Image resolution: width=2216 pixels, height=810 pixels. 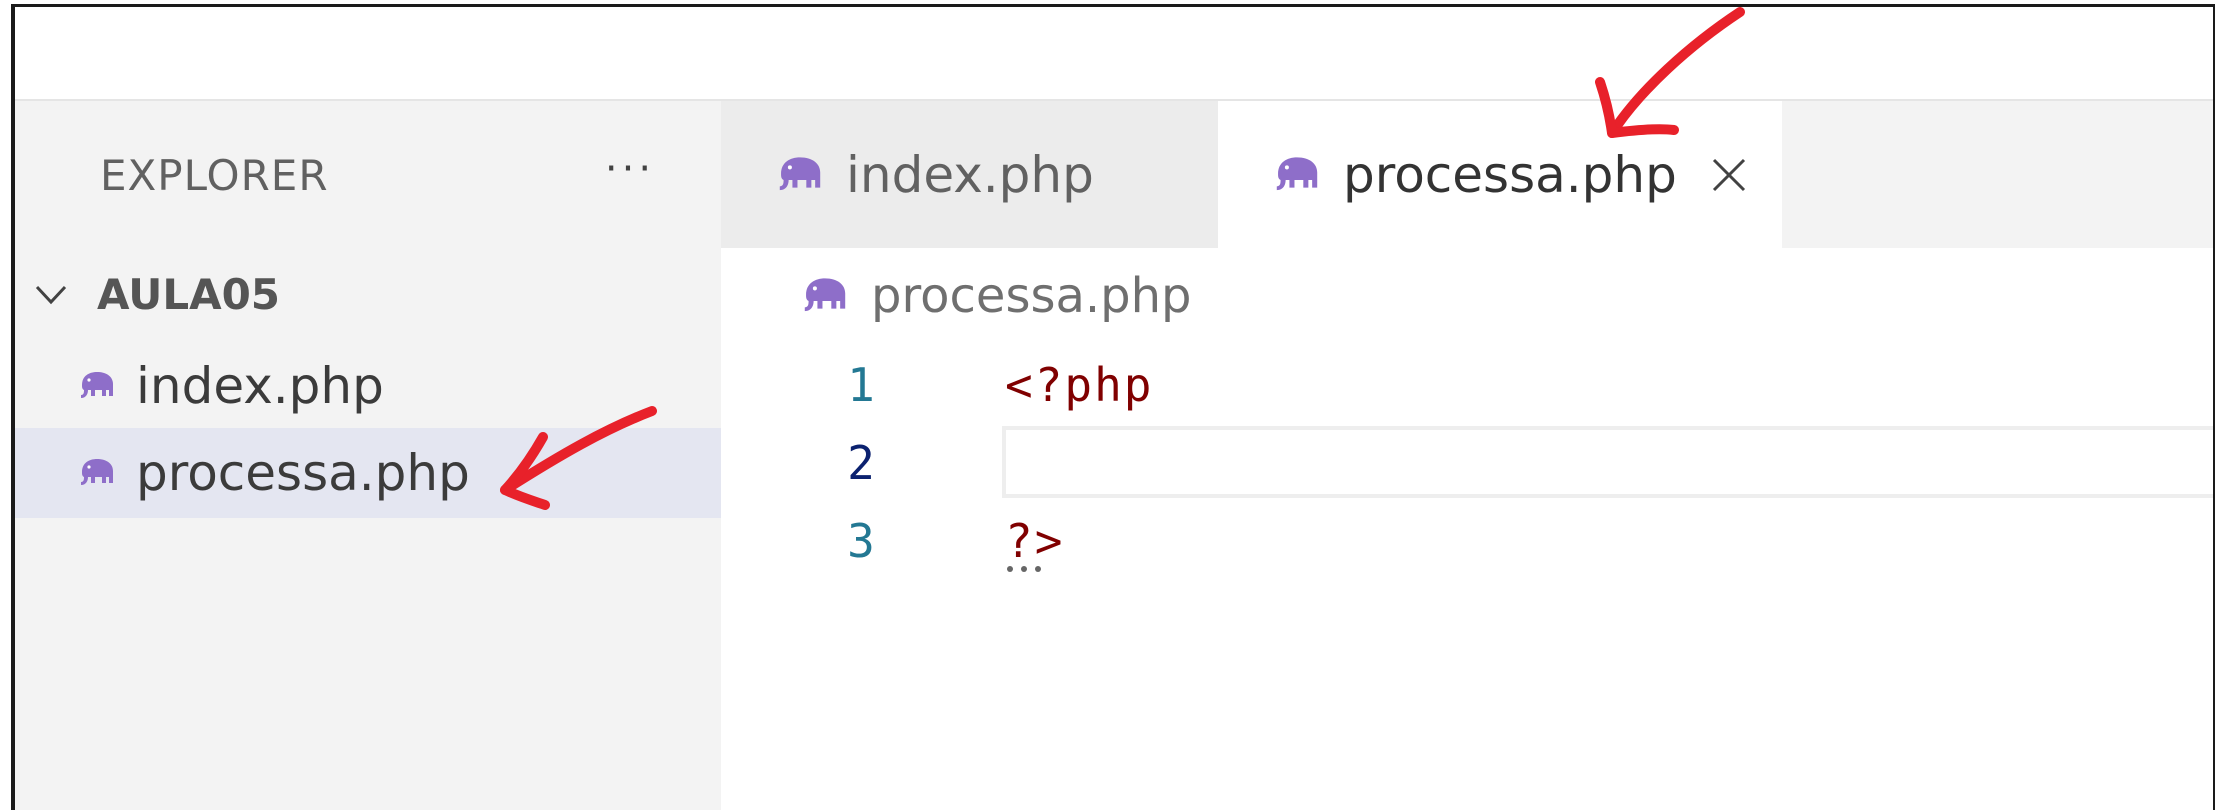 What do you see at coordinates (1467, 541) in the screenshot?
I see `code-line: 3 ?>` at bounding box center [1467, 541].